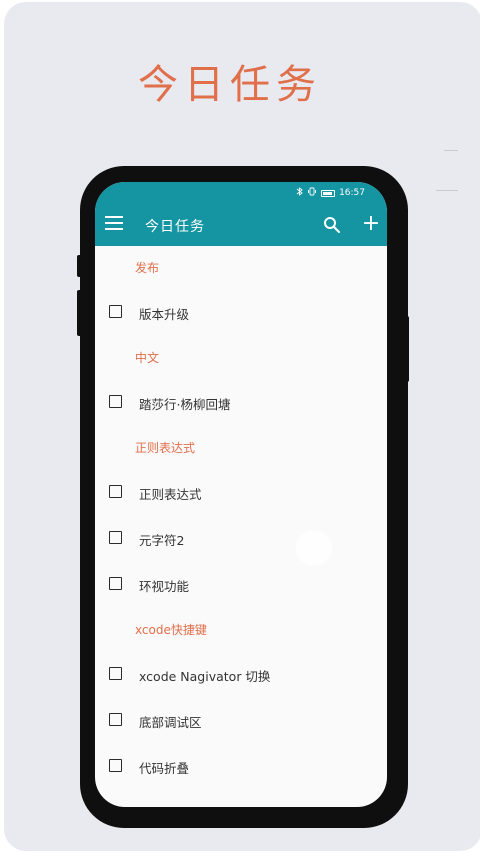  What do you see at coordinates (352, 193) in the screenshot?
I see `status-time: 16:57` at bounding box center [352, 193].